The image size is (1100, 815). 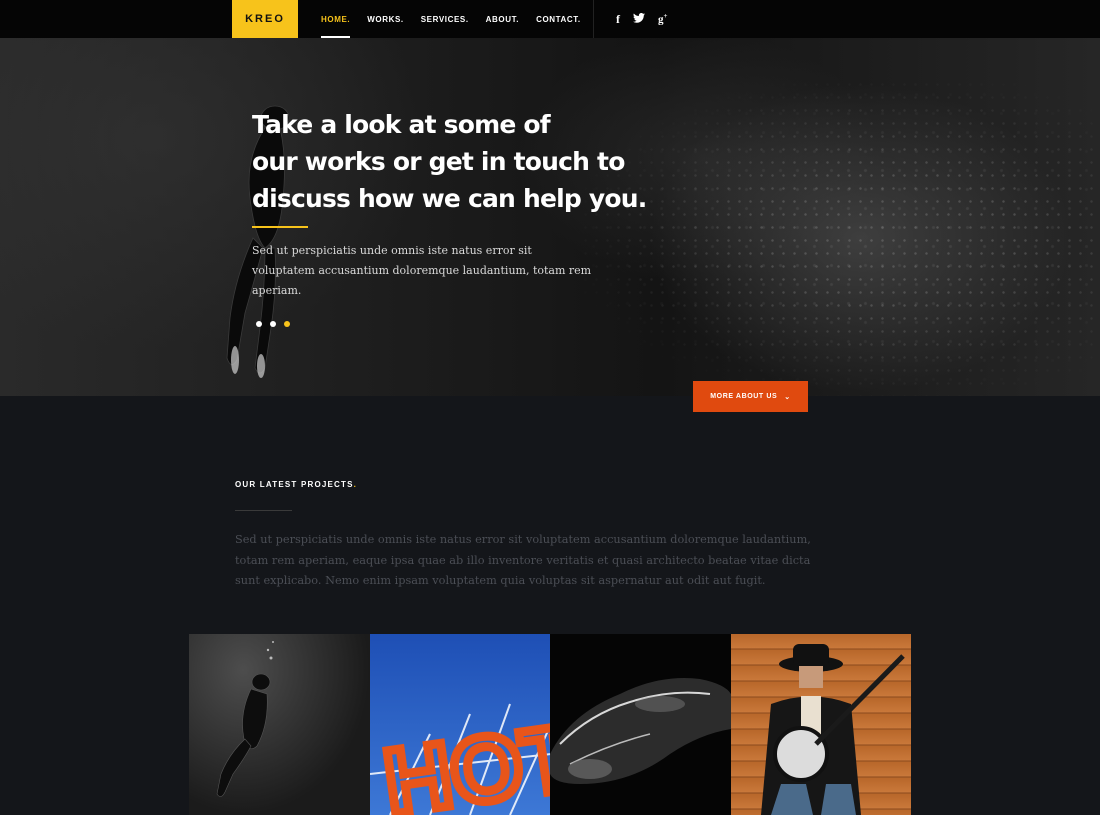 I want to click on diver-image, so click(x=245, y=719).